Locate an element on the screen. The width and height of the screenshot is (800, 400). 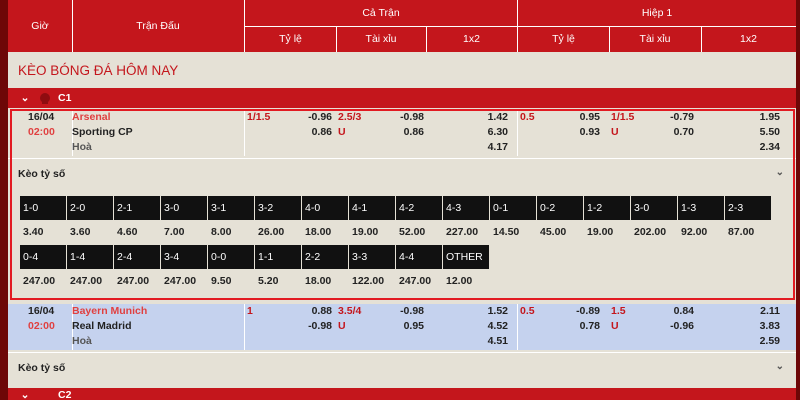
col-match: Trận Đấu is located at coordinates (158, 26).